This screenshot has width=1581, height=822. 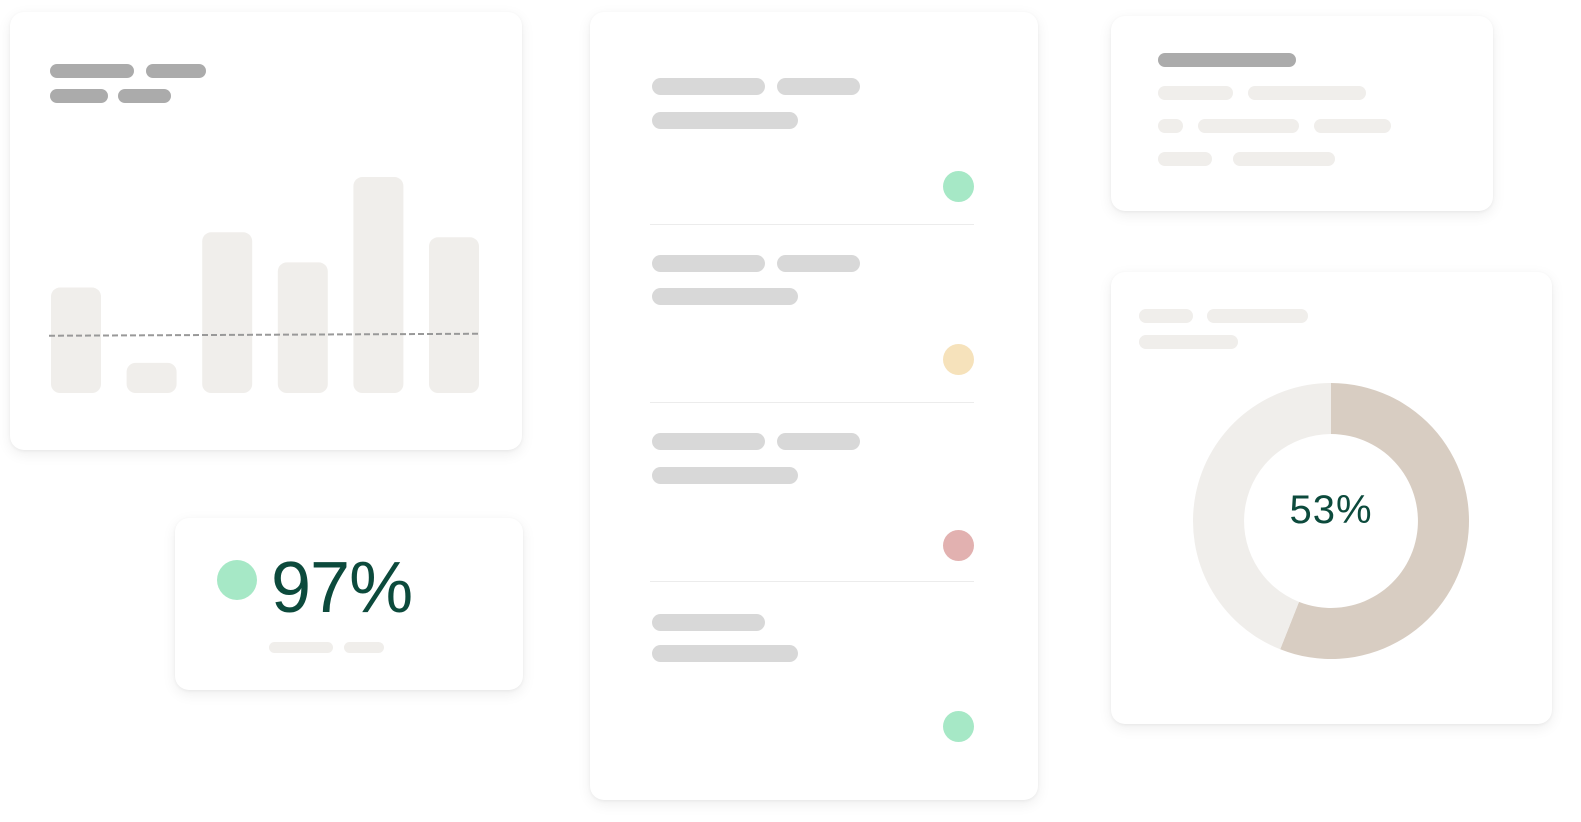 I want to click on info-card, so click(x=1302, y=113).